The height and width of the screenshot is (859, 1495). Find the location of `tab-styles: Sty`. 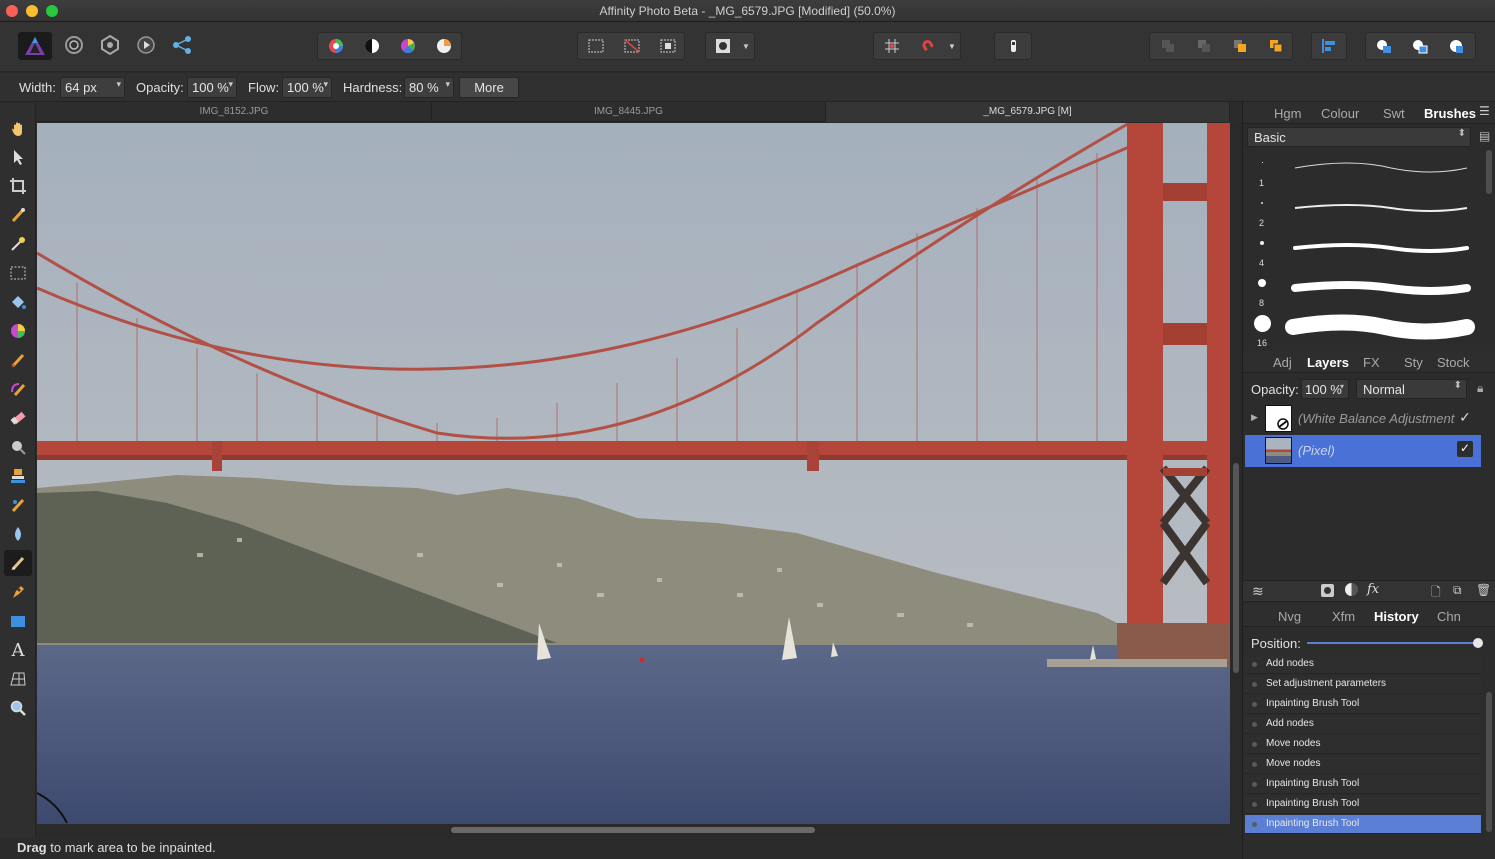

tab-styles: Sty is located at coordinates (1413, 362).